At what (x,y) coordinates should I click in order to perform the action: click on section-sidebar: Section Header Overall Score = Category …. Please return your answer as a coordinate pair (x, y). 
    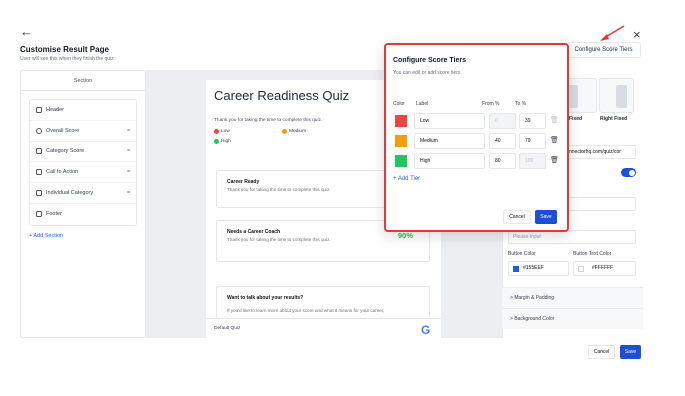
    Looking at the image, I should click on (83, 204).